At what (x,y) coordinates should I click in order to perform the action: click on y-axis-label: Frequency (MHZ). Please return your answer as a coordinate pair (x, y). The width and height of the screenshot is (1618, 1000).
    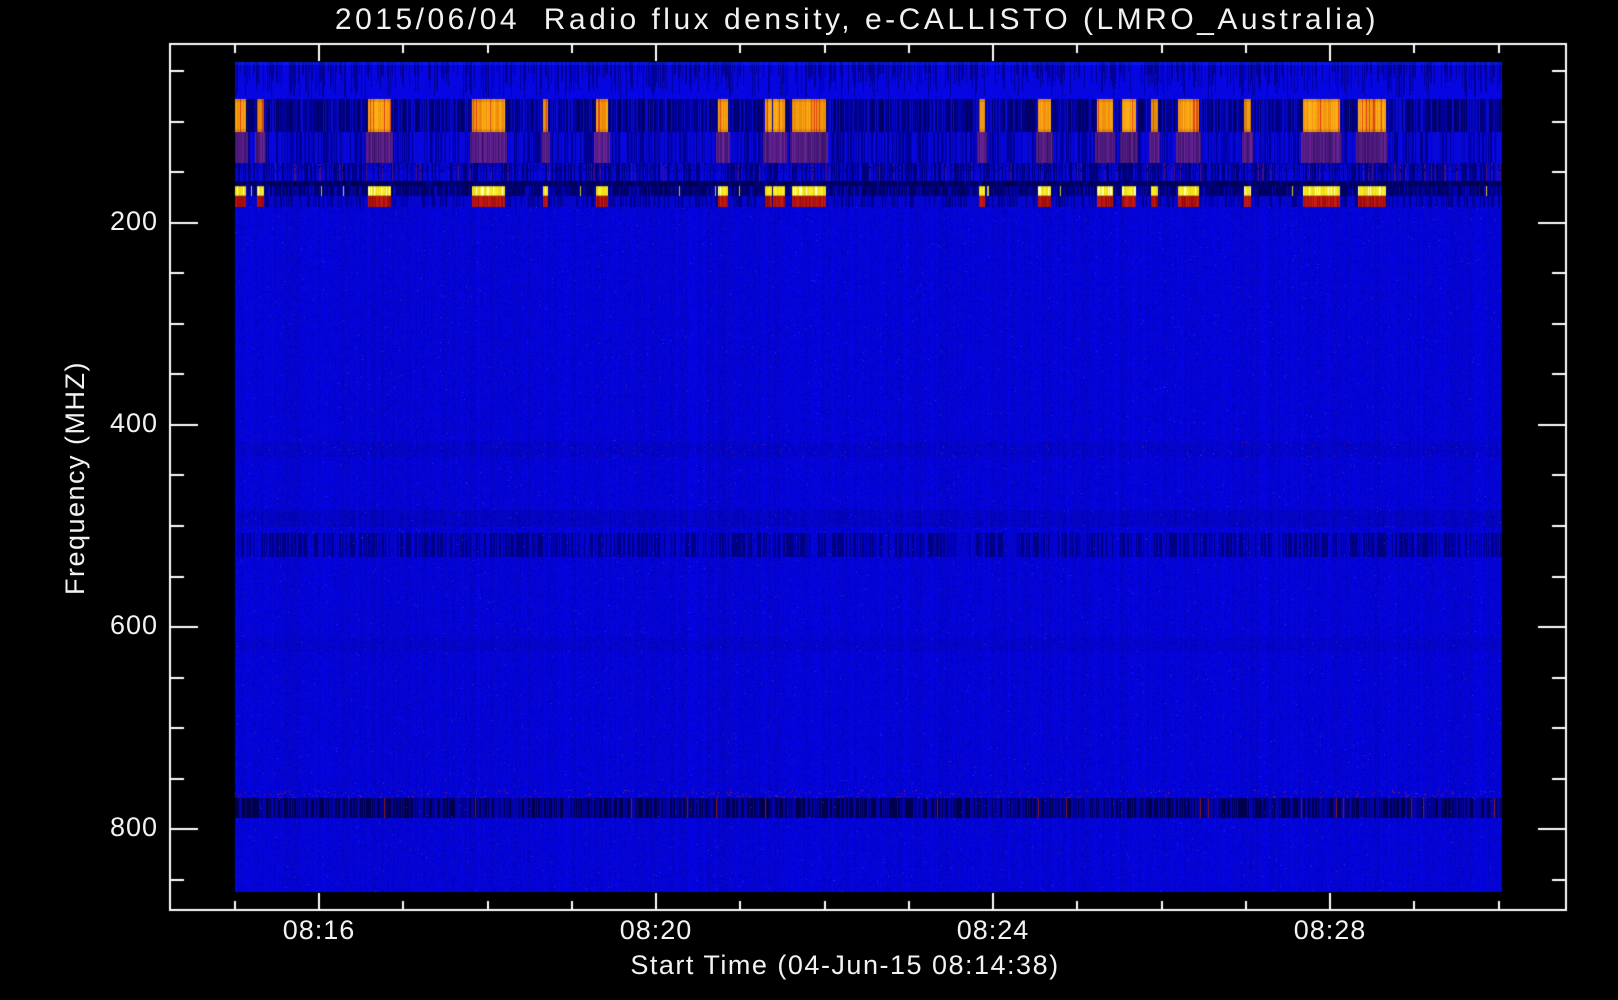
    Looking at the image, I should click on (75, 478).